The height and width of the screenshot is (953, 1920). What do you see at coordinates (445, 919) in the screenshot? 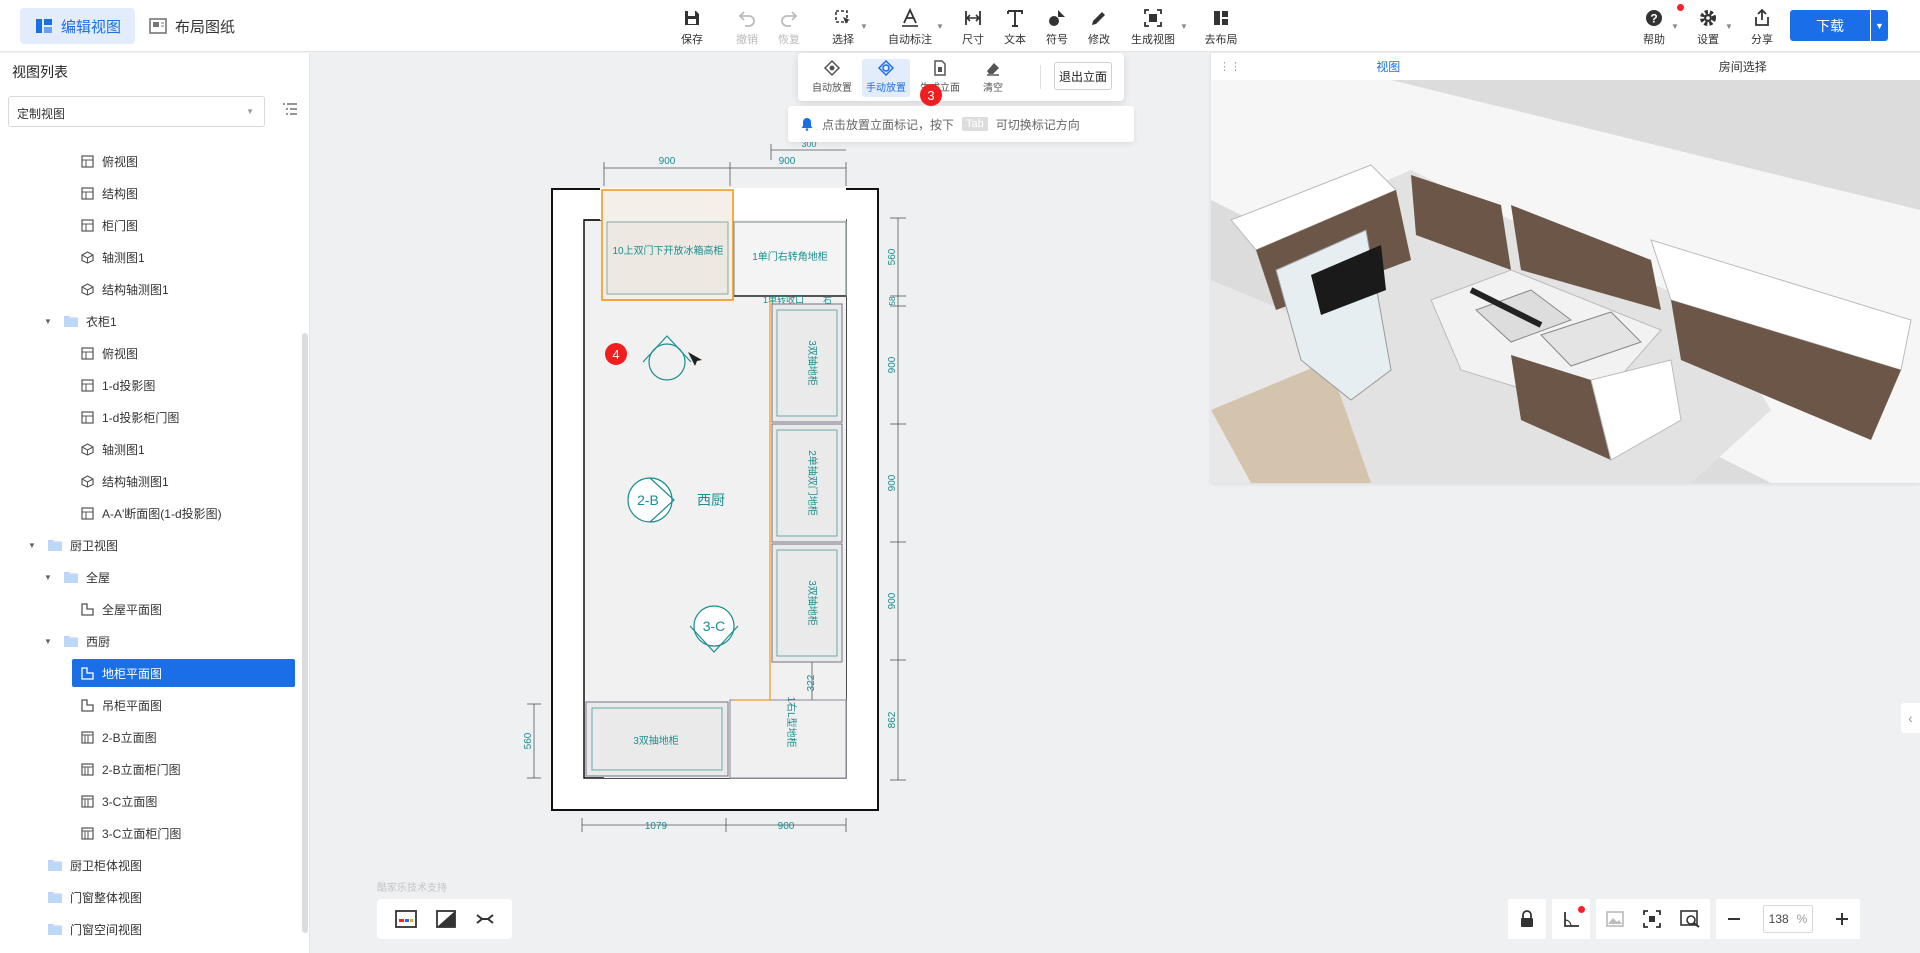
I see `fill-toggle-icon` at bounding box center [445, 919].